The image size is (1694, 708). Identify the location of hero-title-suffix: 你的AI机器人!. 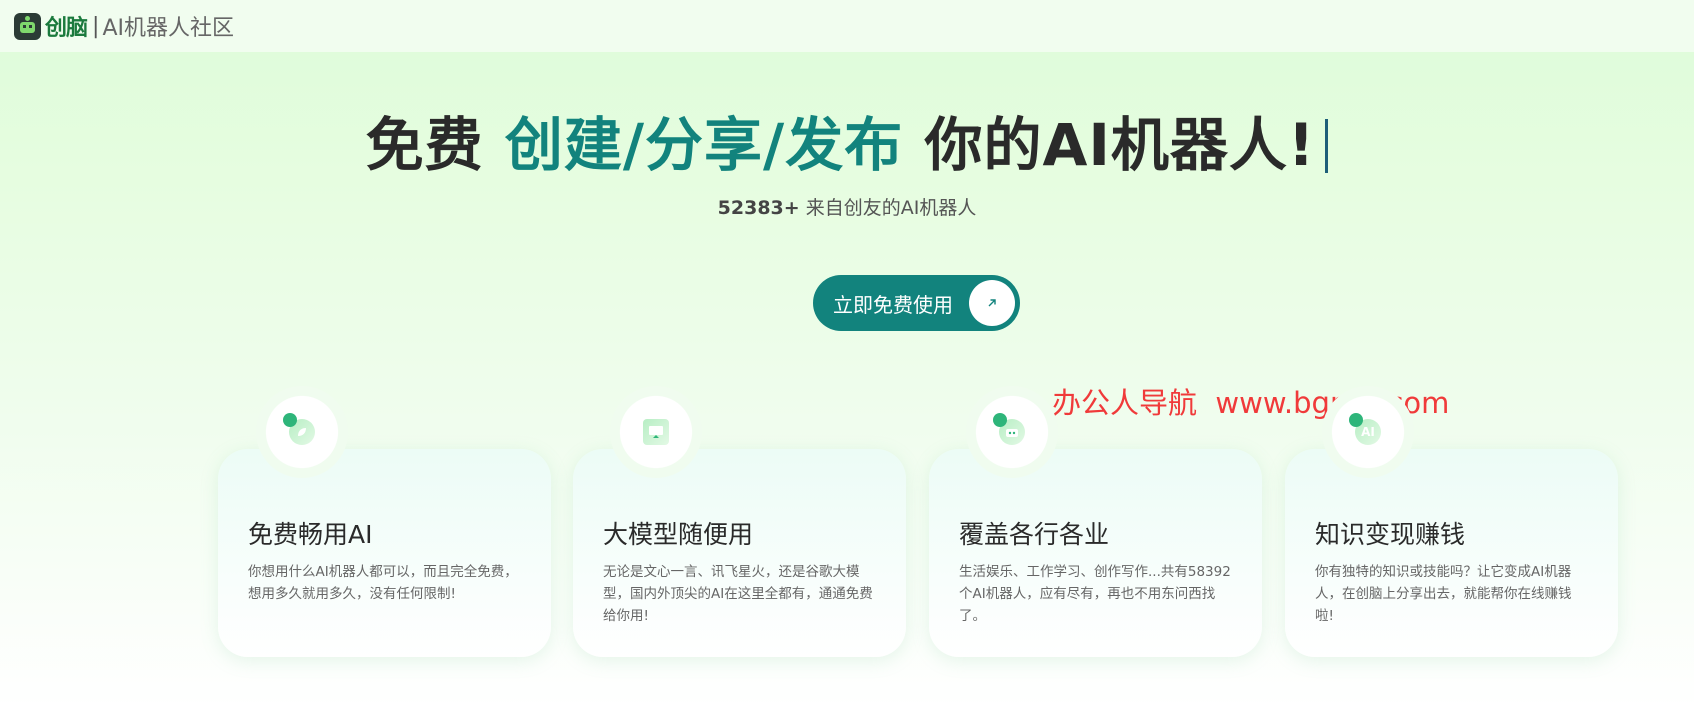
(1120, 145).